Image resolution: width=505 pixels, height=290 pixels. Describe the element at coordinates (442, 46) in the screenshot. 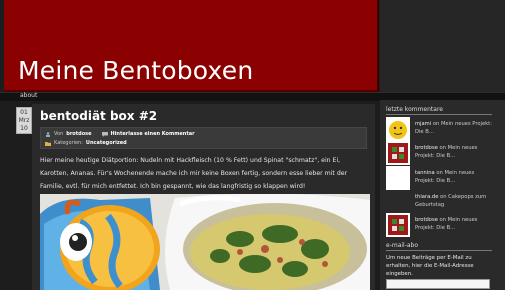

I see `header-side-panel` at that location.